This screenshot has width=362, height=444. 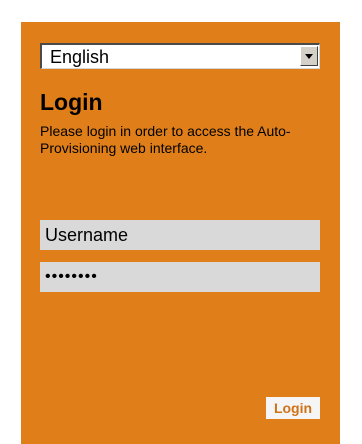 I want to click on password-field: ••••••••, so click(x=180, y=277).